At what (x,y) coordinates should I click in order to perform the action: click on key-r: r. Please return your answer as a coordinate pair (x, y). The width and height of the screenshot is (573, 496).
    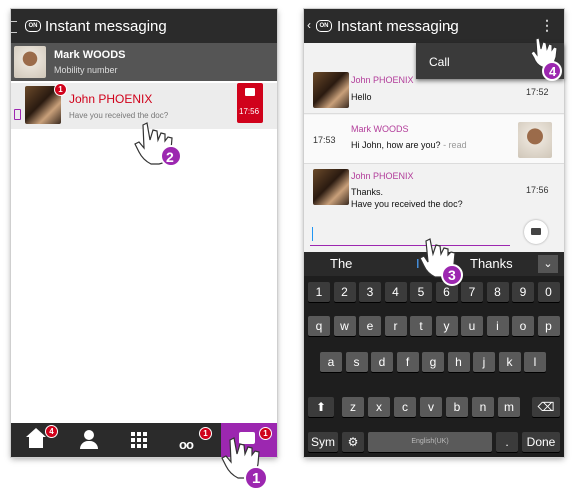
    Looking at the image, I should click on (395, 326).